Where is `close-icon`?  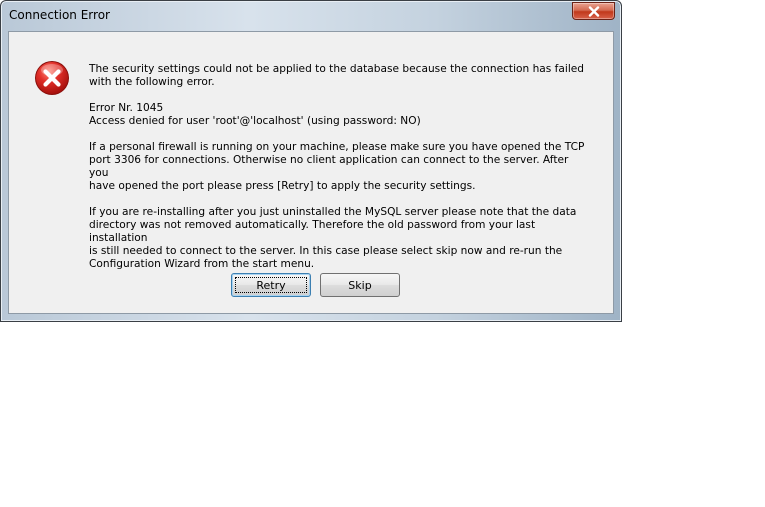
close-icon is located at coordinates (593, 11).